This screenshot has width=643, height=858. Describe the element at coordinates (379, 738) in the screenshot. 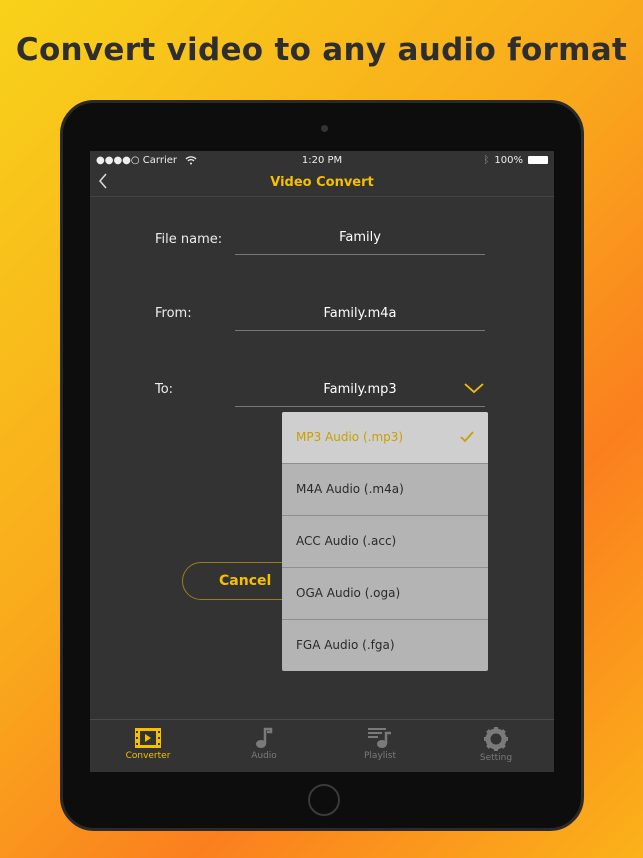

I see `playlist-icon` at that location.